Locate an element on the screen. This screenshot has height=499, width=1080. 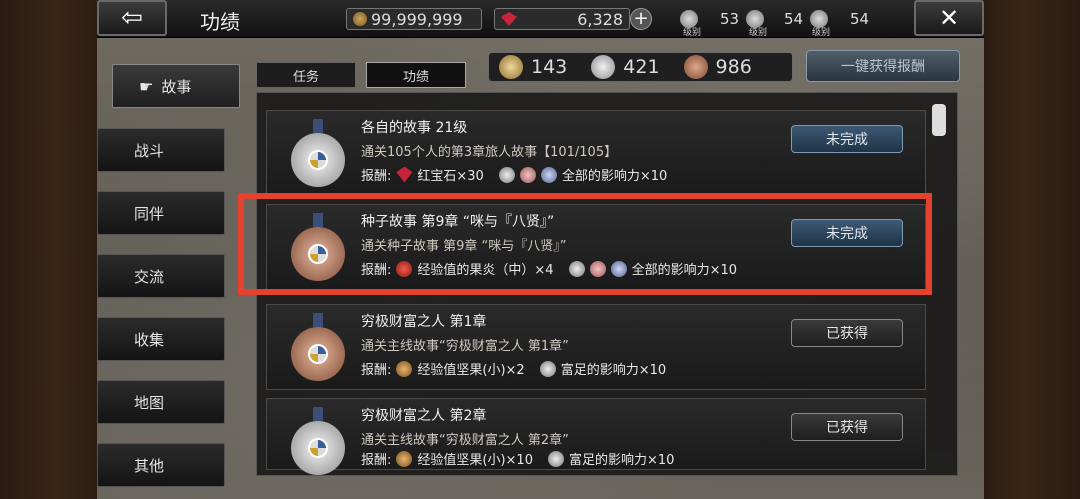
achievement-title: 穷极财富之人 第2章 is located at coordinates (424, 416).